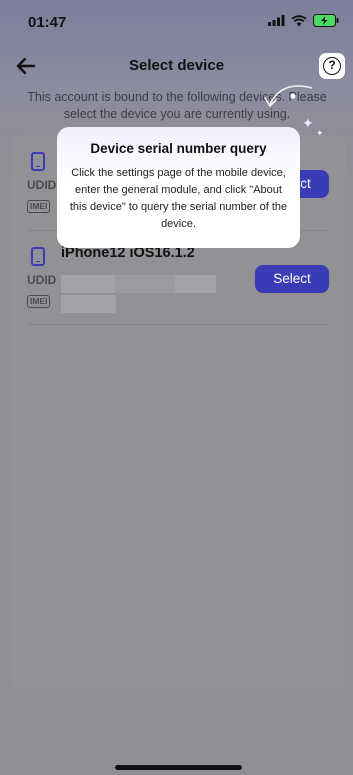 This screenshot has width=353, height=775. Describe the element at coordinates (178, 324) in the screenshot. I see `divider` at that location.